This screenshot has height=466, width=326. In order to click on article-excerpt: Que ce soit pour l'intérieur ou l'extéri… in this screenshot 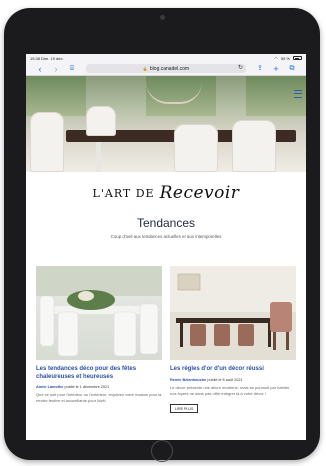, I will do `click(99, 397)`.